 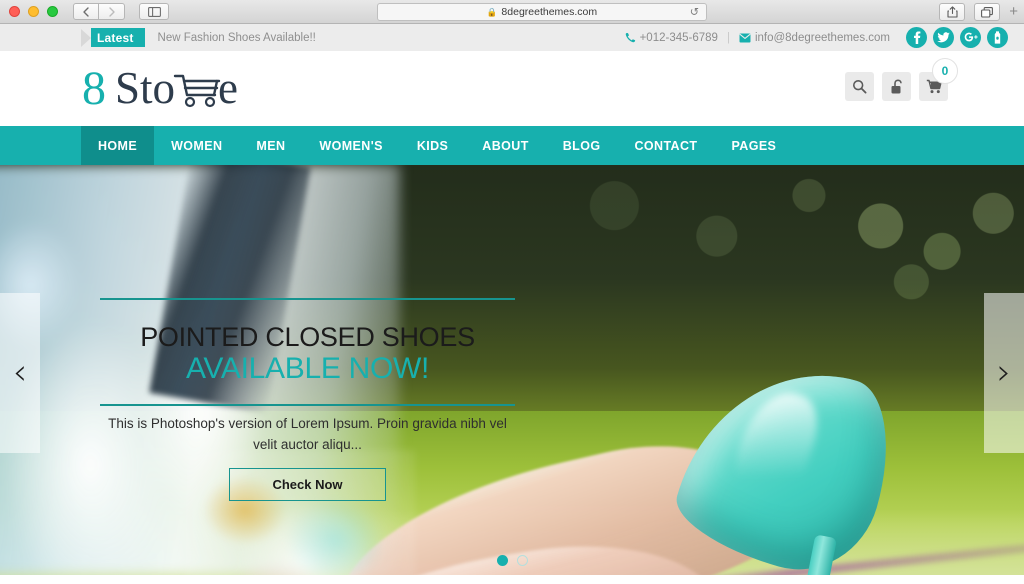 I want to click on check-now-button: Check Now, so click(x=307, y=484).